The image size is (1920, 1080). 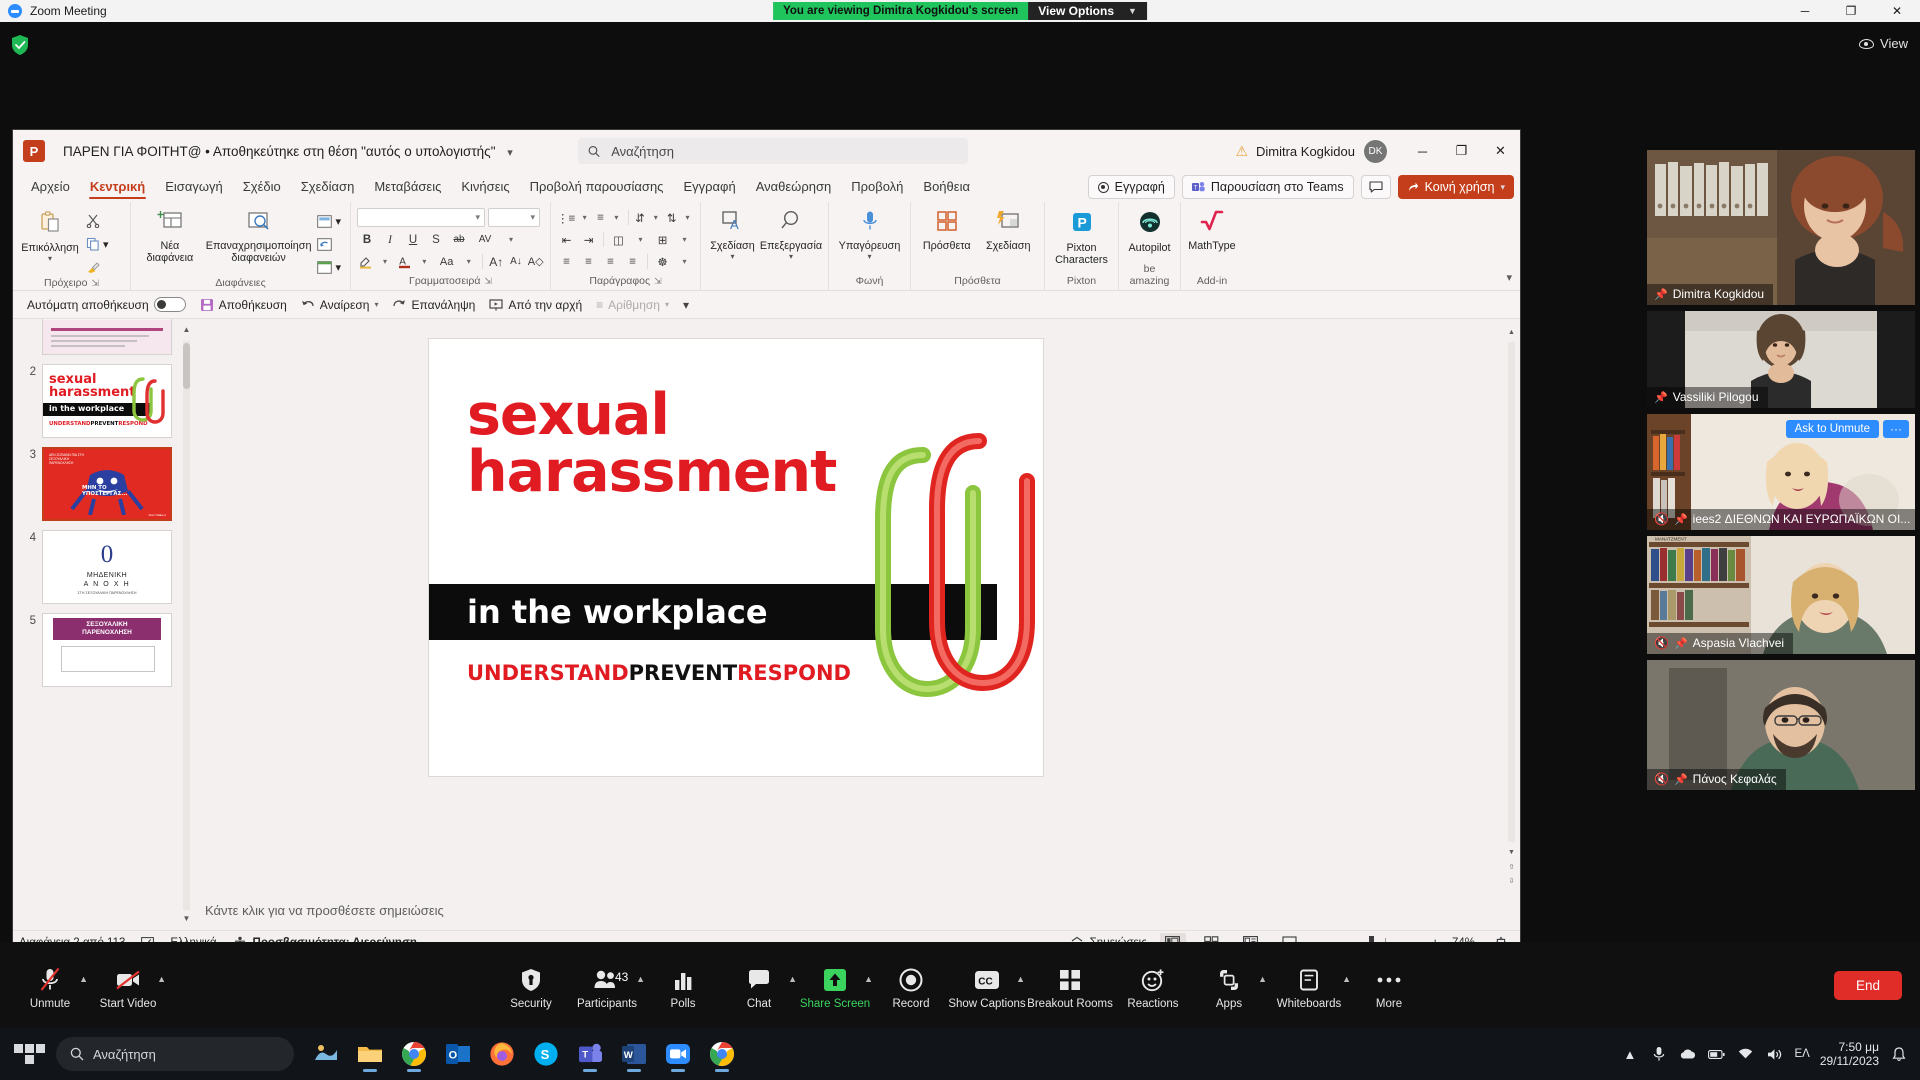 I want to click on end-meeting-button: End, so click(x=1867, y=985).